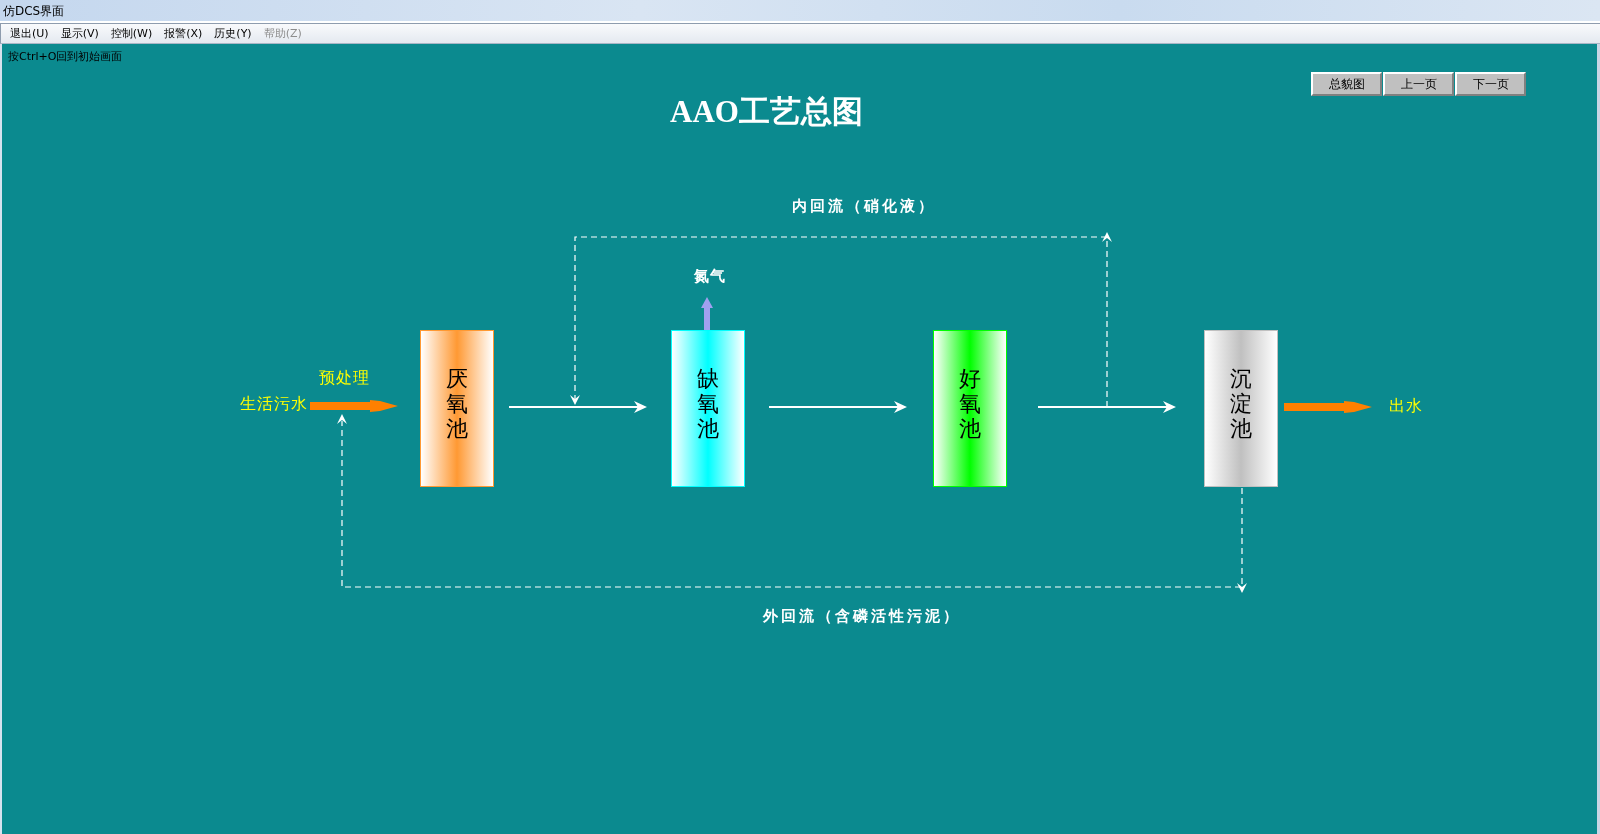 The width and height of the screenshot is (1600, 834). What do you see at coordinates (233, 33) in the screenshot?
I see `menu-item: 历史(Y)` at bounding box center [233, 33].